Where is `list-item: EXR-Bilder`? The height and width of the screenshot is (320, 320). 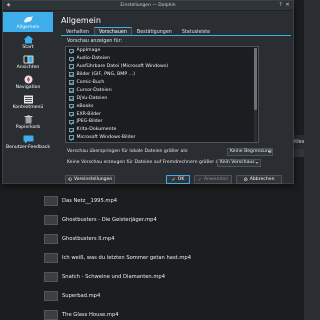 list-item: EXR-Bilder is located at coordinates (162, 114).